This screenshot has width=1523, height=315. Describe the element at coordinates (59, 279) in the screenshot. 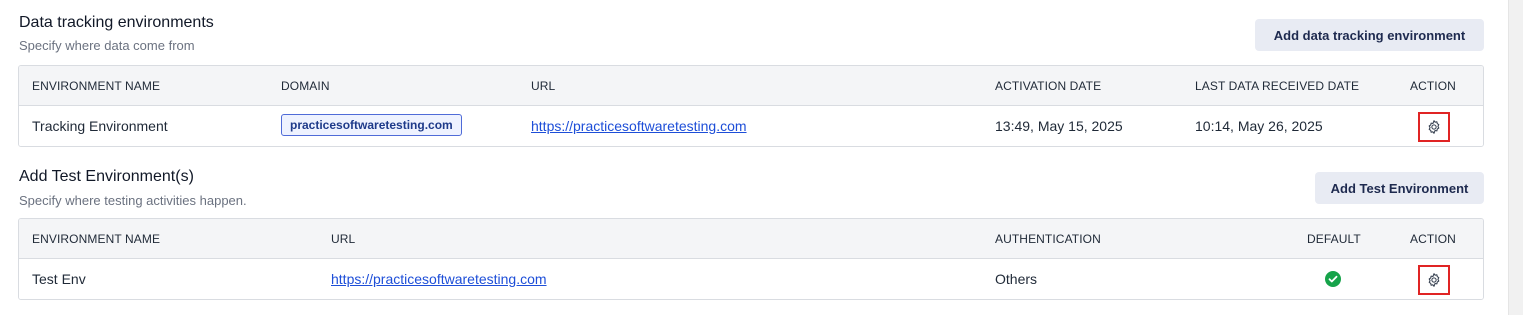

I see `environment-name-cell: Test Env` at that location.